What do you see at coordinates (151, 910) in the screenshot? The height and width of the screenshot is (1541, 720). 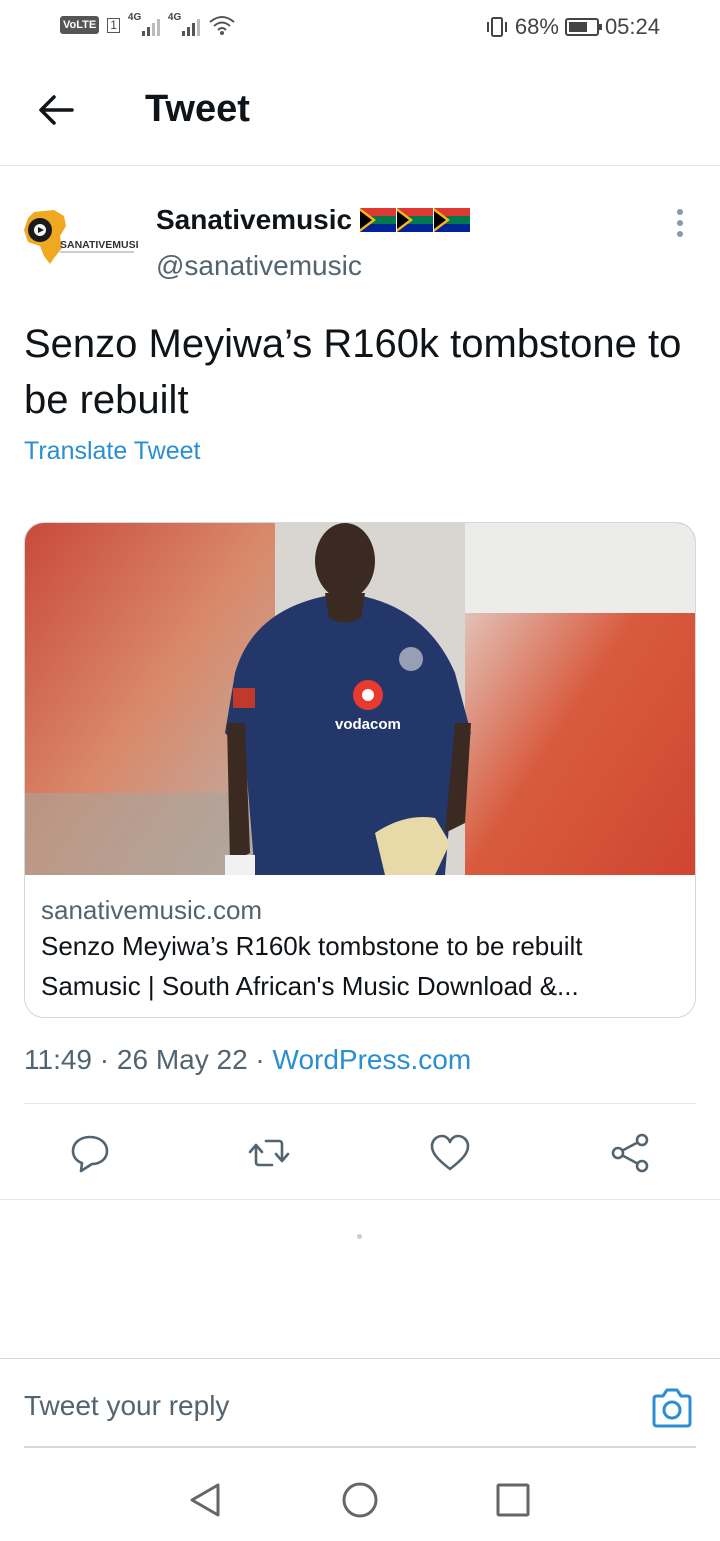 I see `card-domain: sanativemusic.com` at bounding box center [151, 910].